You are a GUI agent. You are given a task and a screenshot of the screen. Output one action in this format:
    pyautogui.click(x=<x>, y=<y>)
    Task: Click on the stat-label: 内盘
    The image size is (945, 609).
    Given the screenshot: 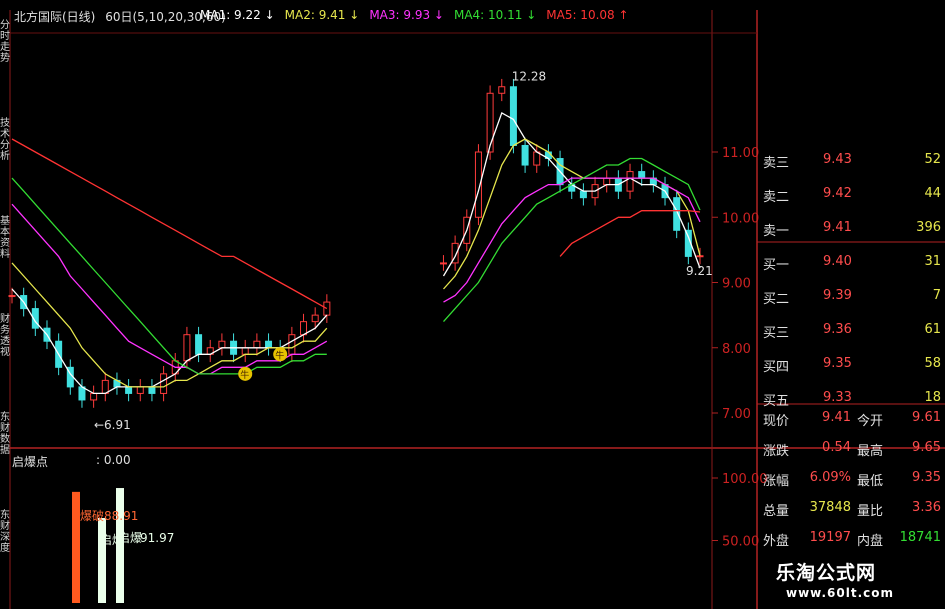 What is the action you would take?
    pyautogui.click(x=870, y=541)
    